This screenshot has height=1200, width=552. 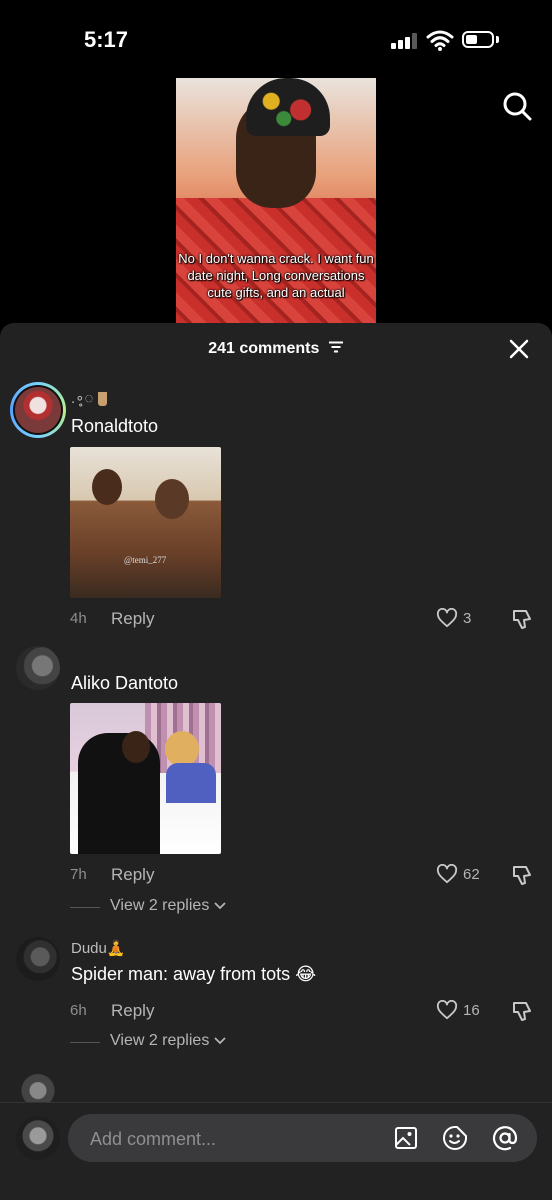 What do you see at coordinates (497, 39) in the screenshot?
I see `battery-tip` at bounding box center [497, 39].